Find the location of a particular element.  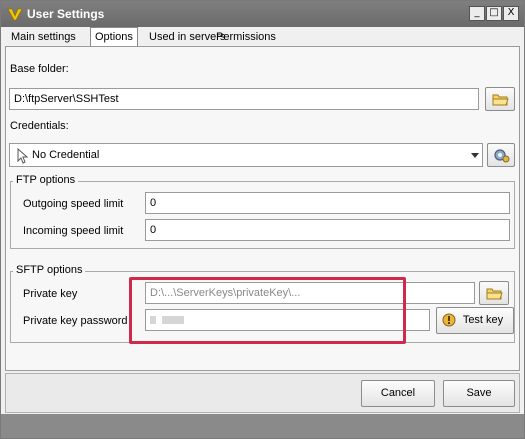

gear-icon is located at coordinates (502, 156).